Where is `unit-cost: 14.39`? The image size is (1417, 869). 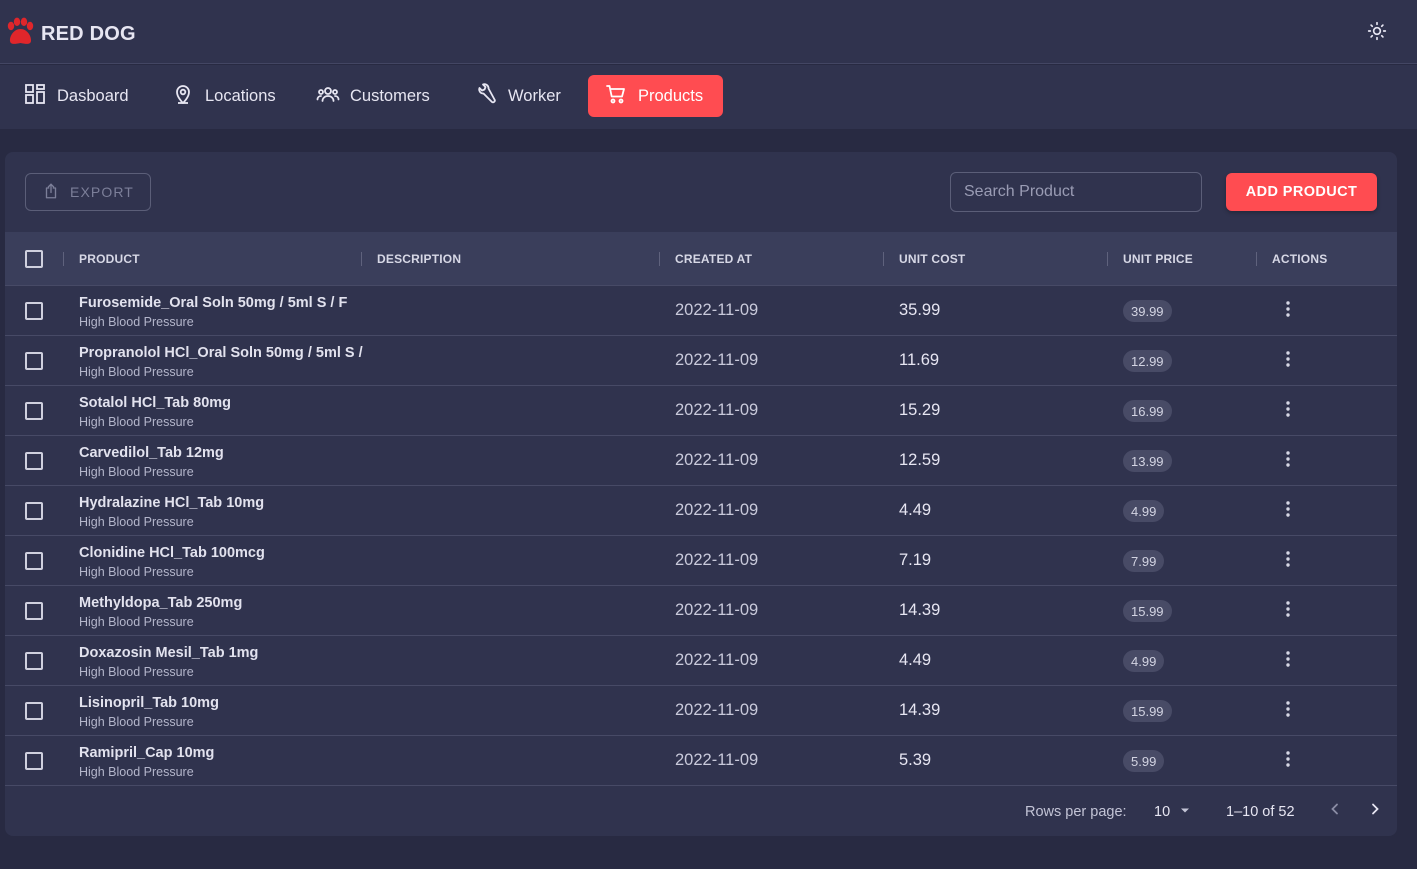 unit-cost: 14.39 is located at coordinates (920, 610).